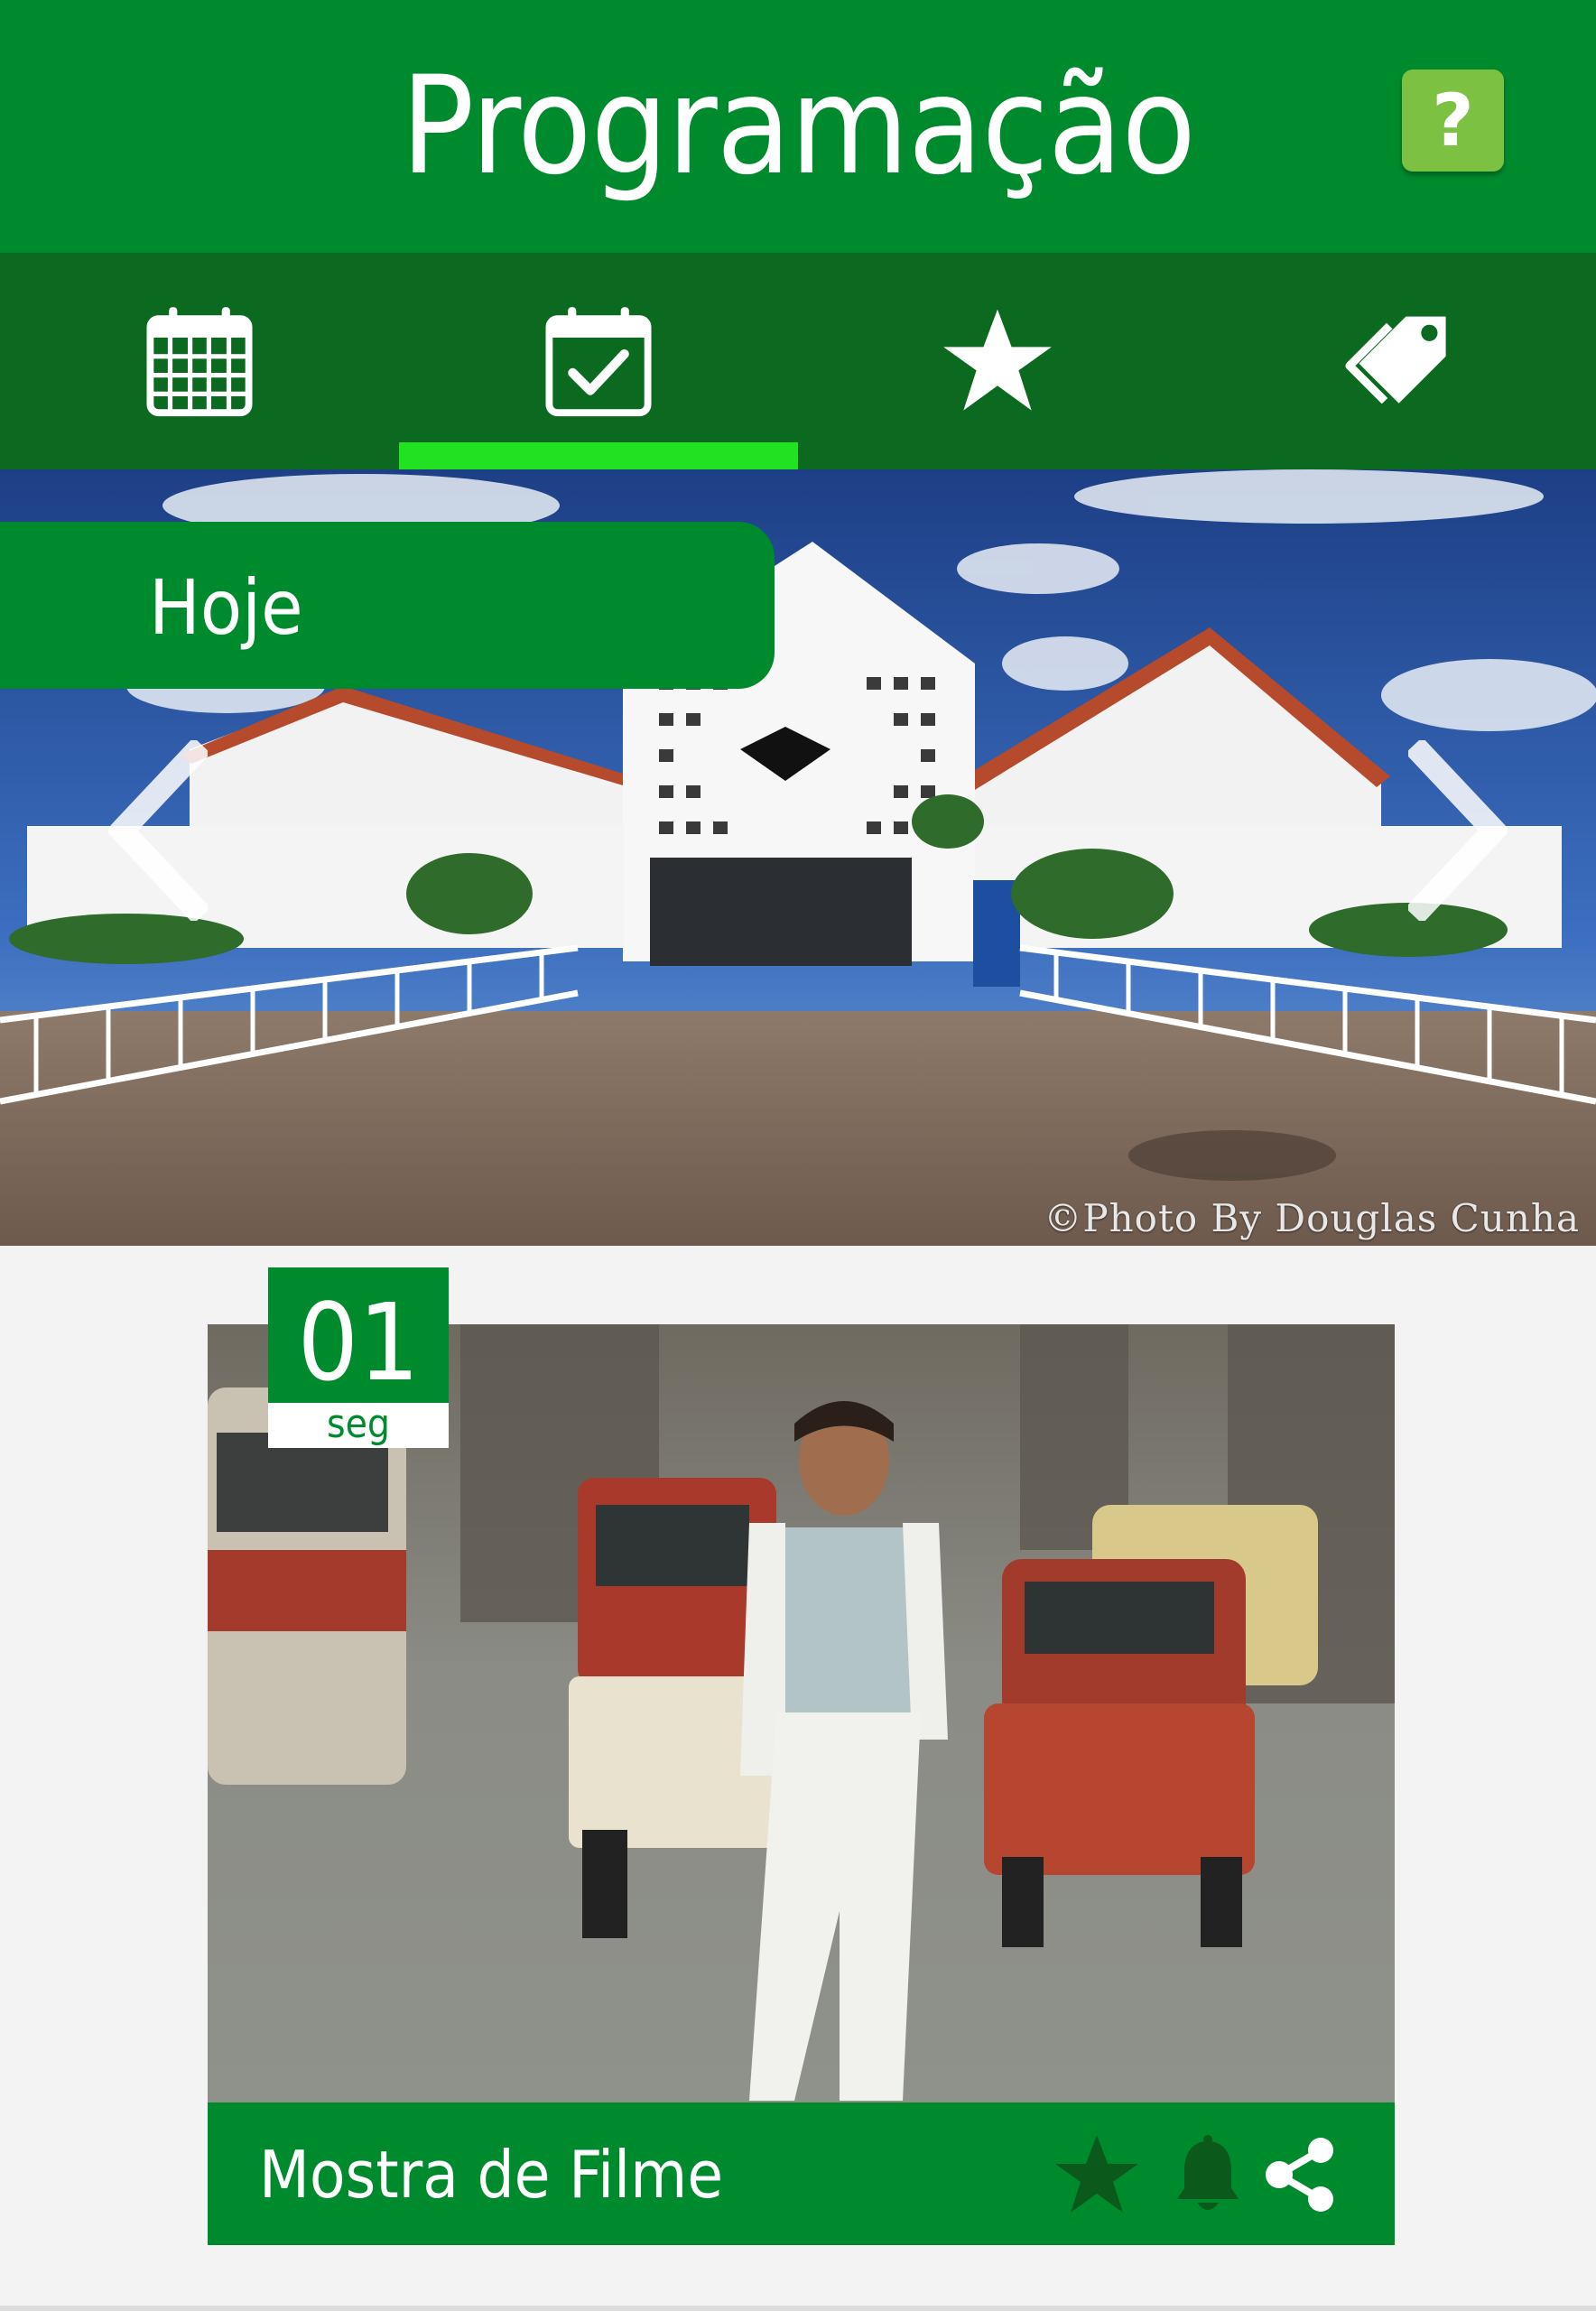  What do you see at coordinates (1312, 1218) in the screenshot?
I see `photo-credit: ©Photo By Douglas Cunha` at bounding box center [1312, 1218].